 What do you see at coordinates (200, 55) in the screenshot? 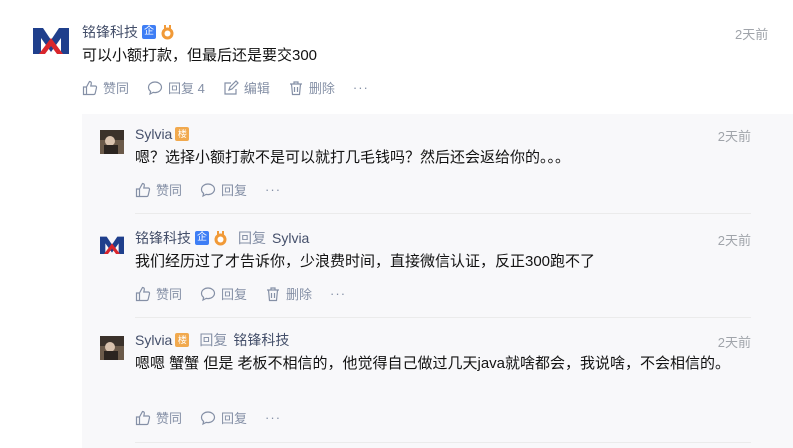
I see `root-comment-text: 可以小额打款，但最后还是要交300` at bounding box center [200, 55].